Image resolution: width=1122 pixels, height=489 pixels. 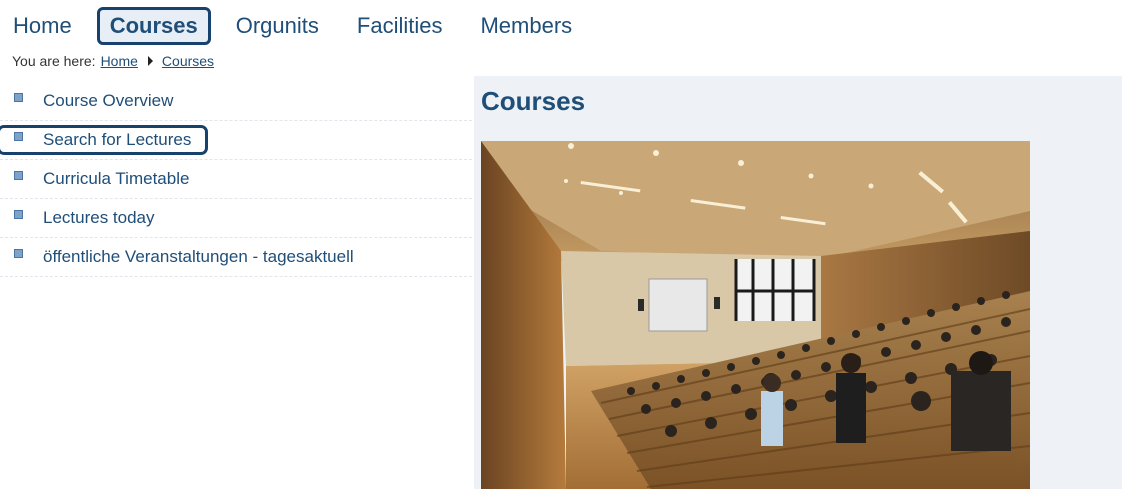 What do you see at coordinates (104, 140) in the screenshot?
I see `menu-link-search-lectures: Search for Lectures` at bounding box center [104, 140].